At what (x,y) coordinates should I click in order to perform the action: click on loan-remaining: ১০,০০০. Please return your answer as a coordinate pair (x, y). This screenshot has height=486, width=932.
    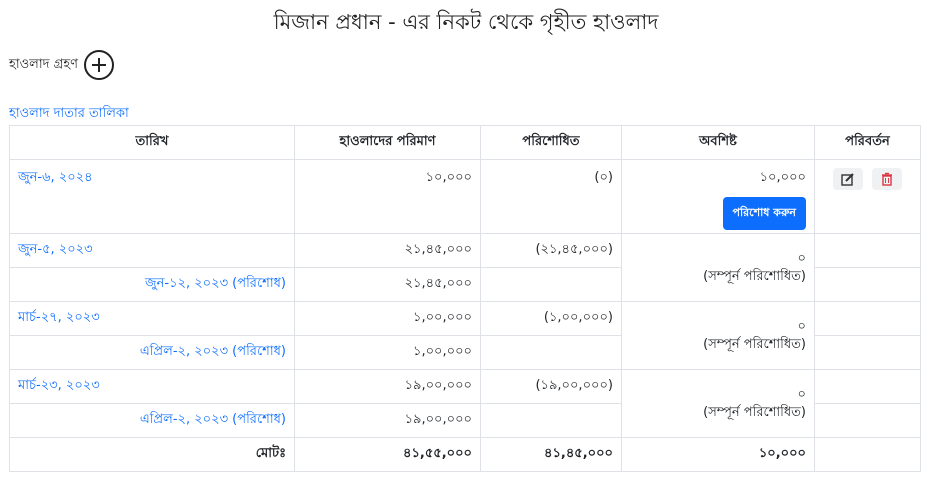
    Looking at the image, I should click on (782, 177).